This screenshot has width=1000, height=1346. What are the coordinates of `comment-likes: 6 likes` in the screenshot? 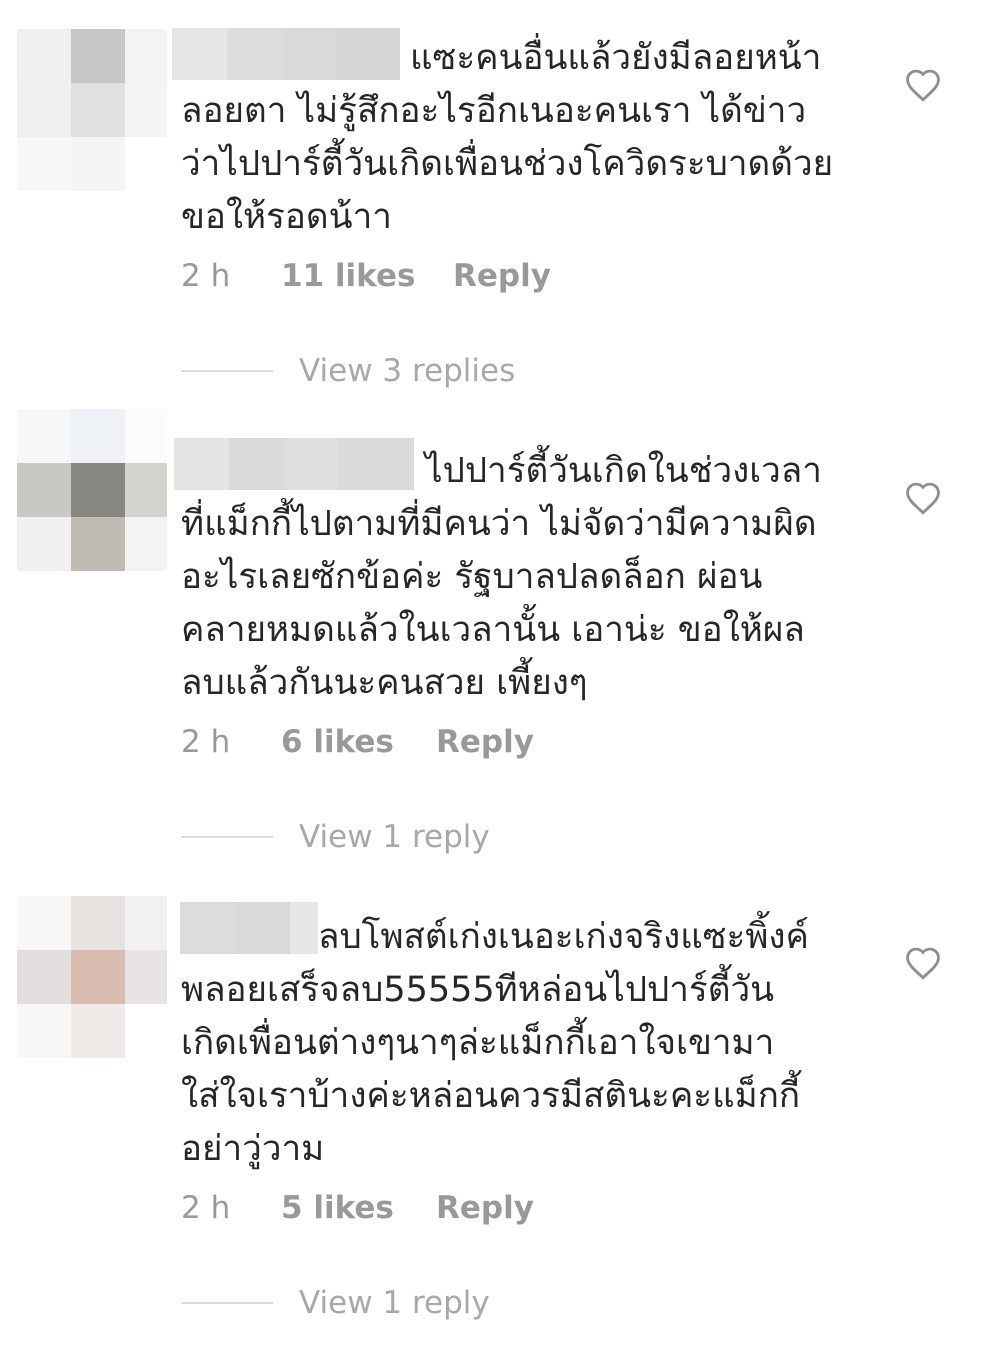 It's located at (358, 742).